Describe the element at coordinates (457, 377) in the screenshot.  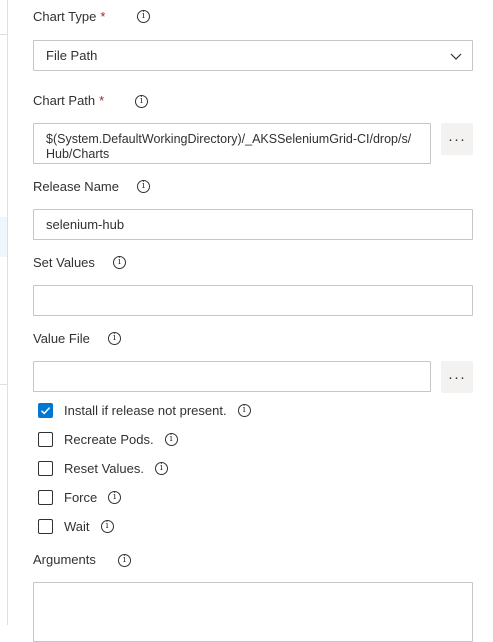
I see `value-file-browse-button: ···` at that location.